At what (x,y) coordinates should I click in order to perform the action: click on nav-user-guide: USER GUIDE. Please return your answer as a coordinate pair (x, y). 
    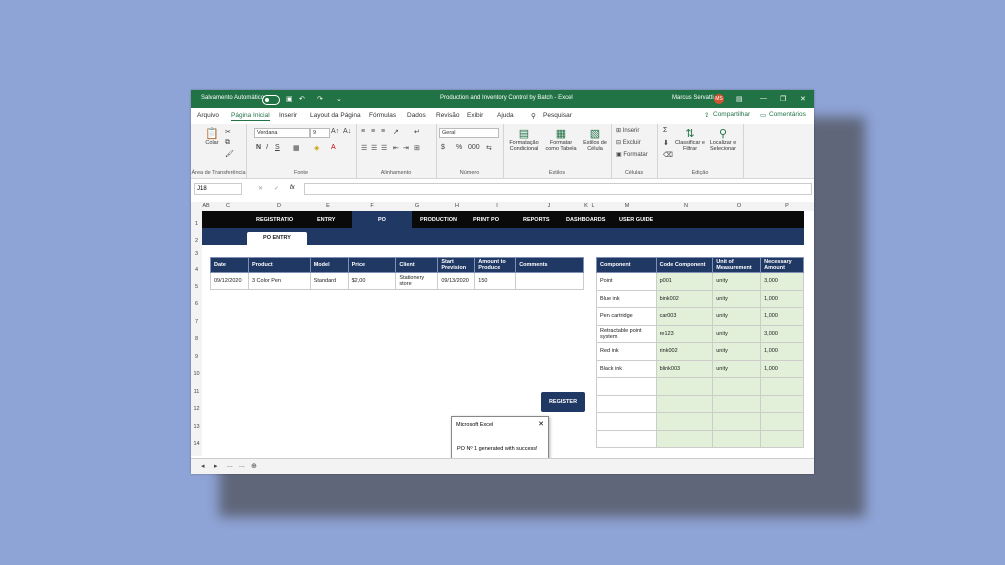
    Looking at the image, I should click on (636, 220).